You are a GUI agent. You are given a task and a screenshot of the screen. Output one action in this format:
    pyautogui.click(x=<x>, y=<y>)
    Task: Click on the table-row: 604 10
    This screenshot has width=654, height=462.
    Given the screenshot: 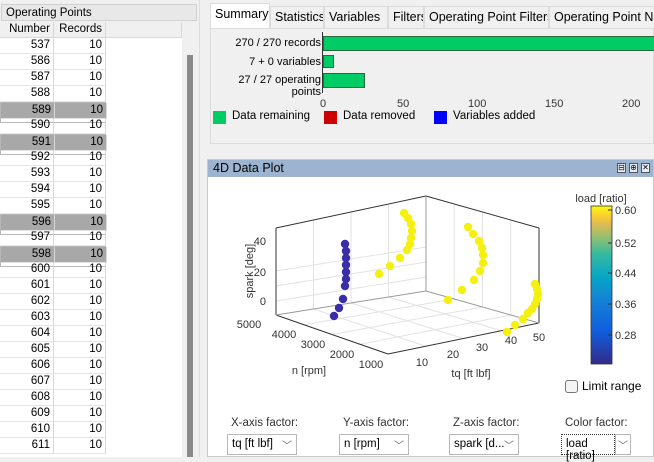 What is the action you would take?
    pyautogui.click(x=53, y=334)
    